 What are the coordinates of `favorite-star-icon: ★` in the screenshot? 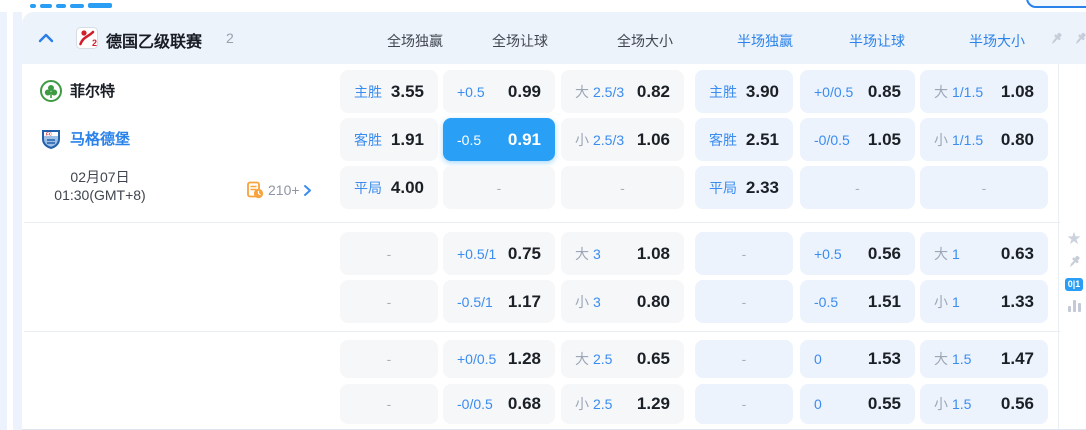 It's located at (1074, 238).